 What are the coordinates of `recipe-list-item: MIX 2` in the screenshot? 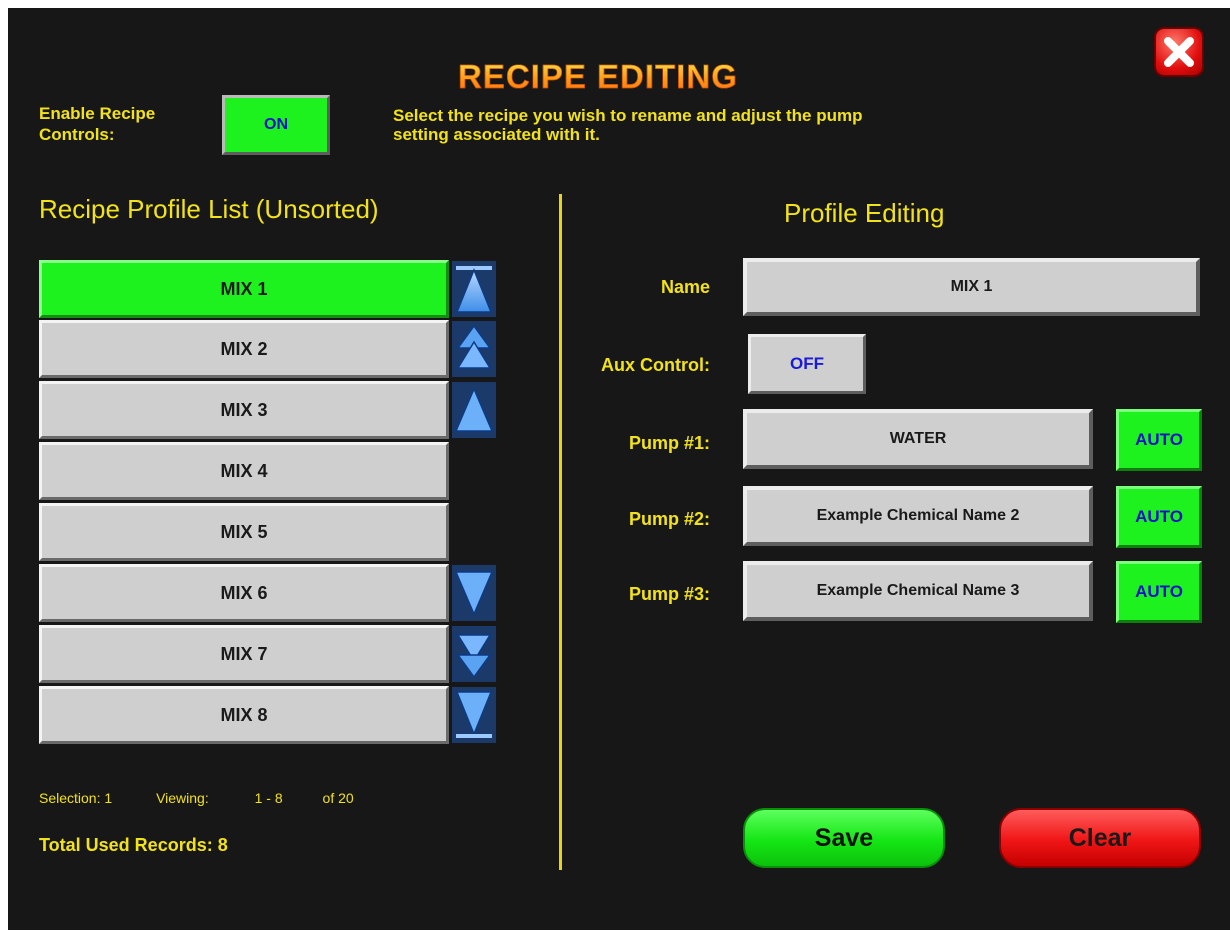 It's located at (244, 349).